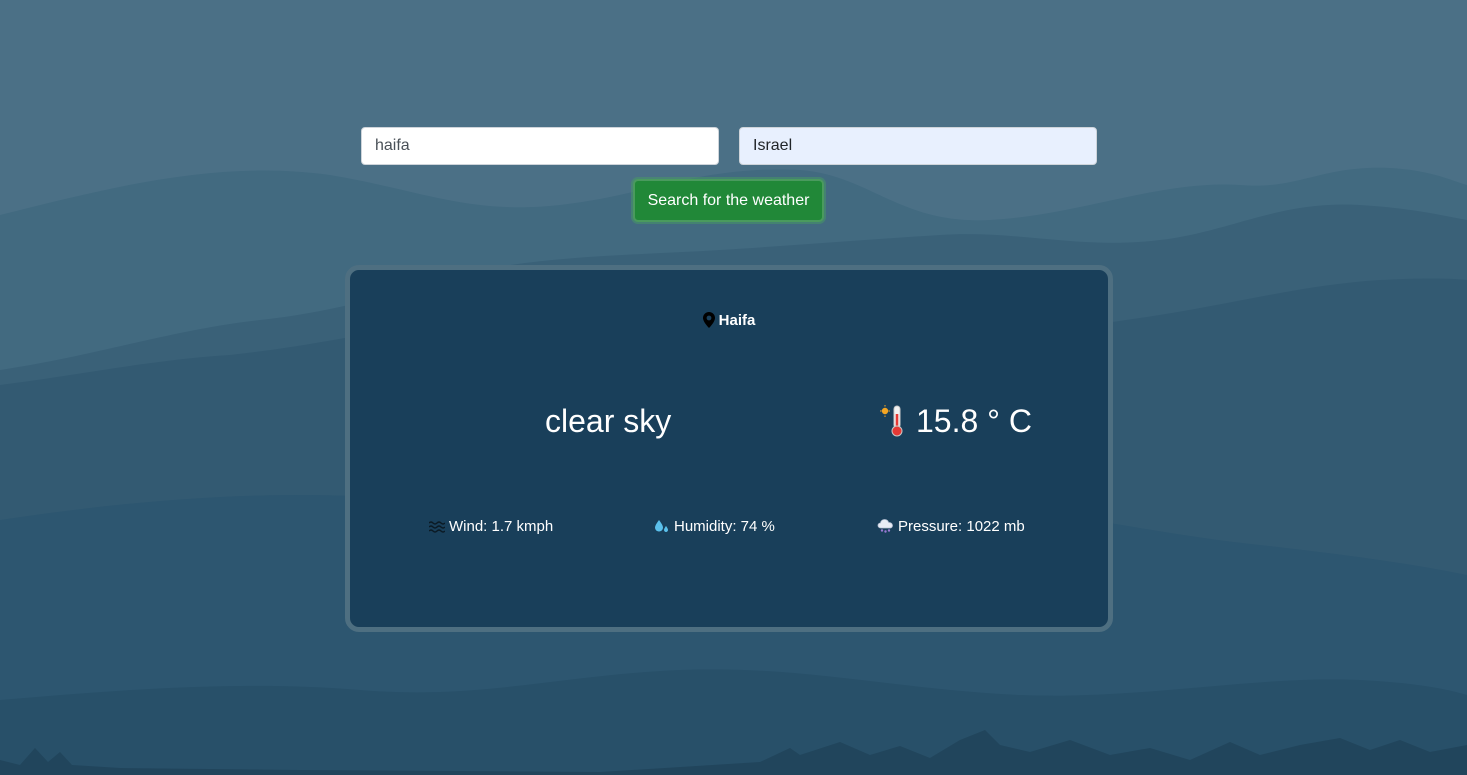 The width and height of the screenshot is (1467, 775). I want to click on temperature-value: 15.8 ° C, so click(974, 421).